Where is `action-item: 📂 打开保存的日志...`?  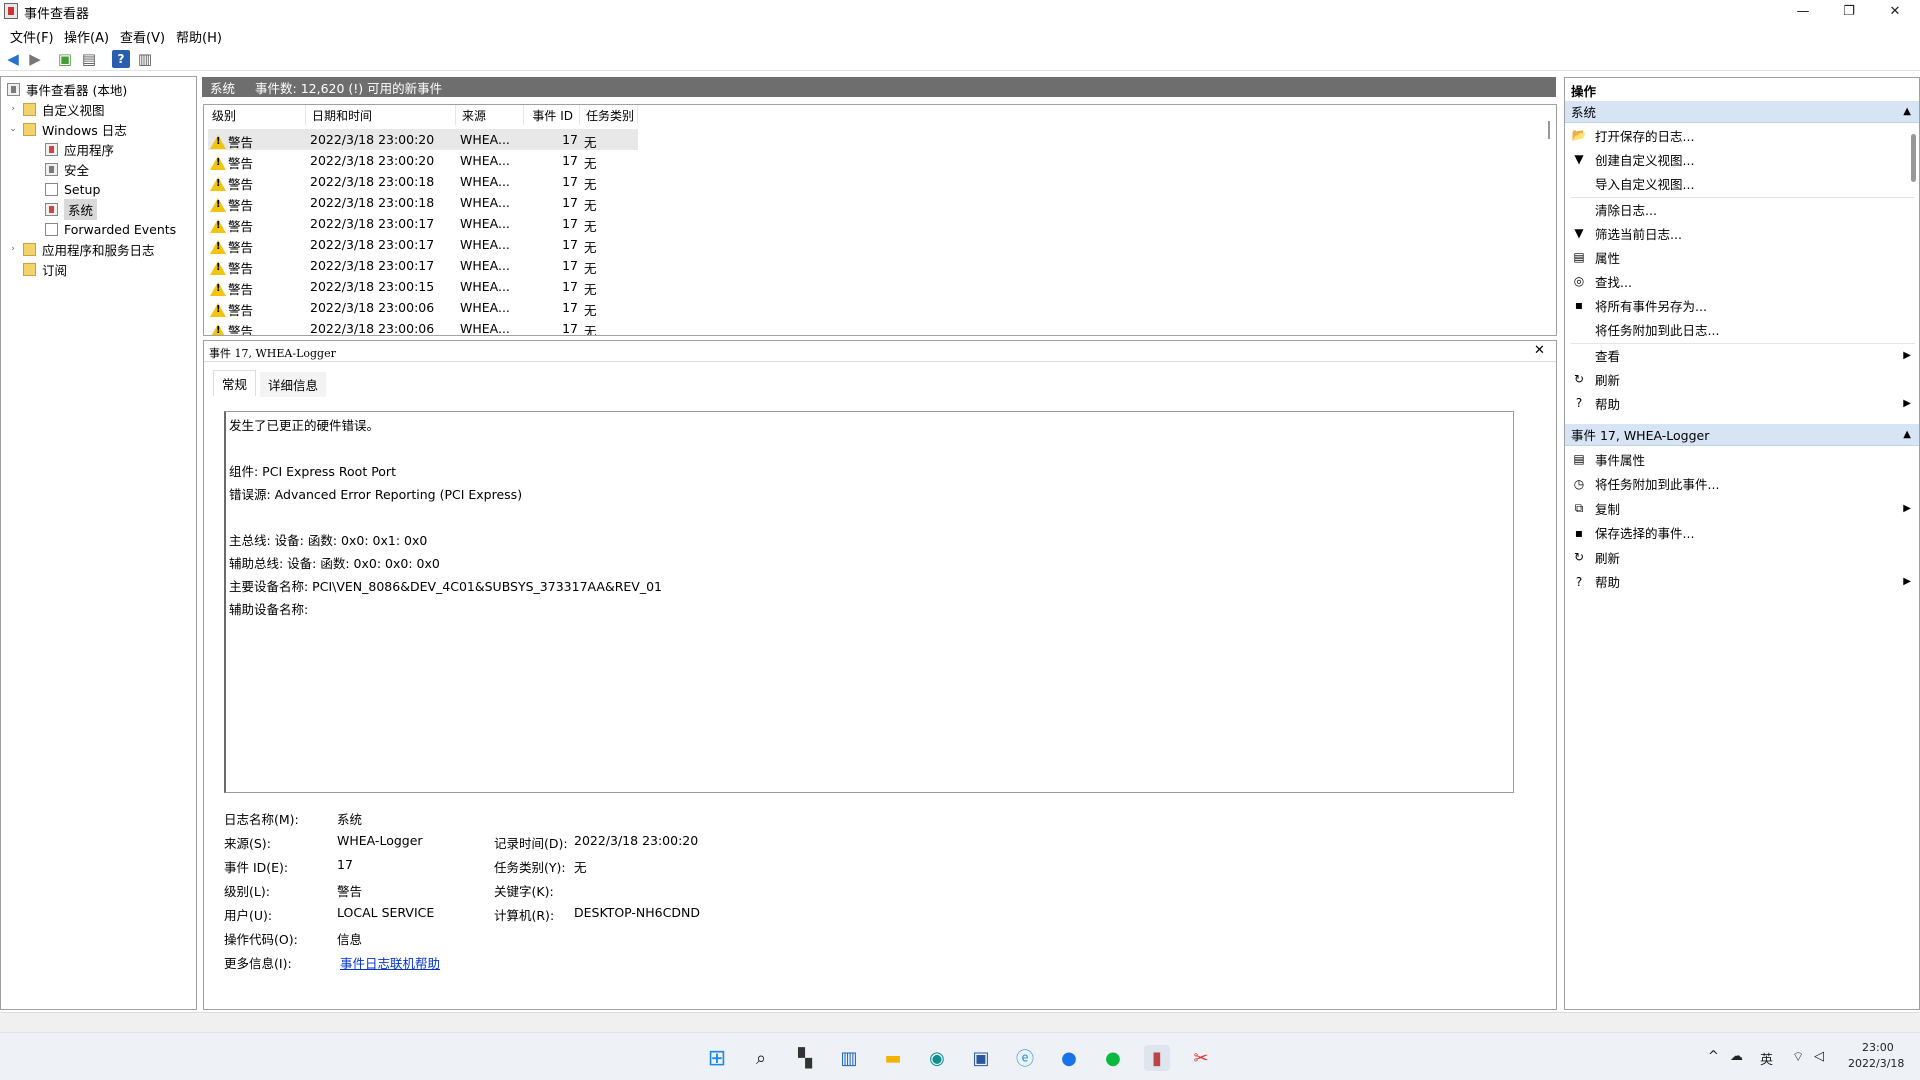
action-item: 📂 打开保存的日志... is located at coordinates (1742, 135).